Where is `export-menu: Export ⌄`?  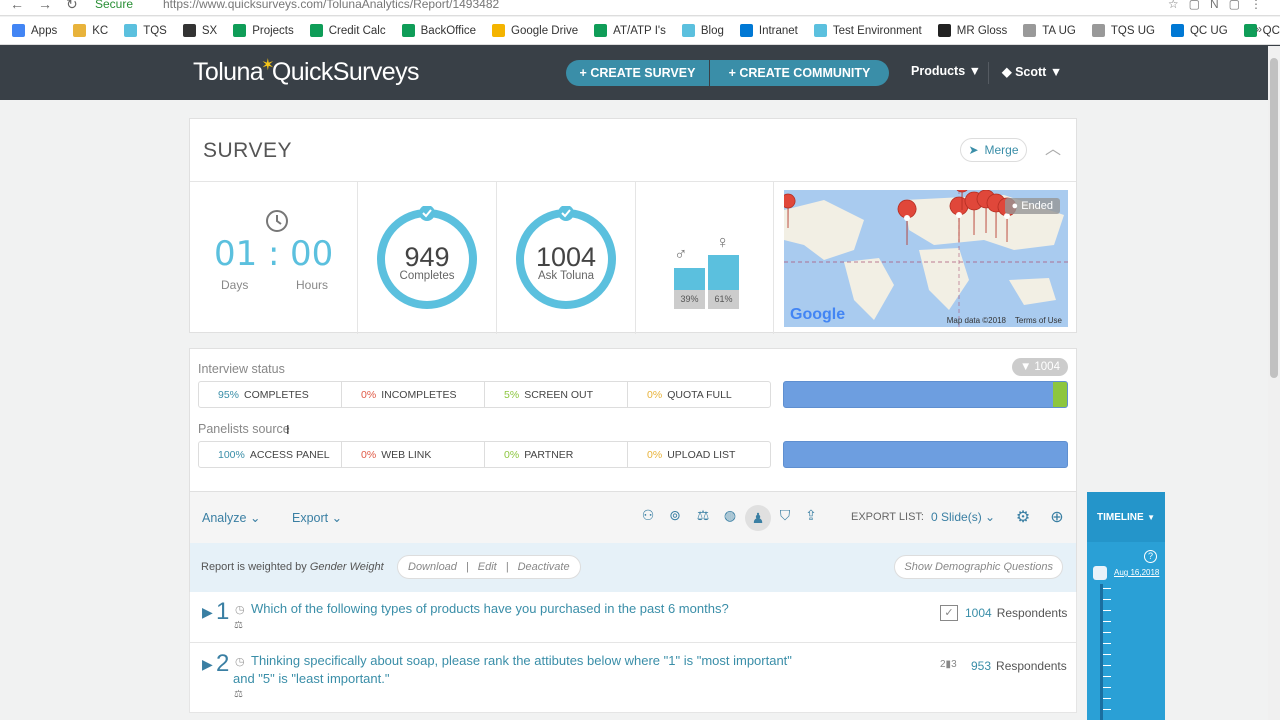
export-menu: Export ⌄ is located at coordinates (317, 517).